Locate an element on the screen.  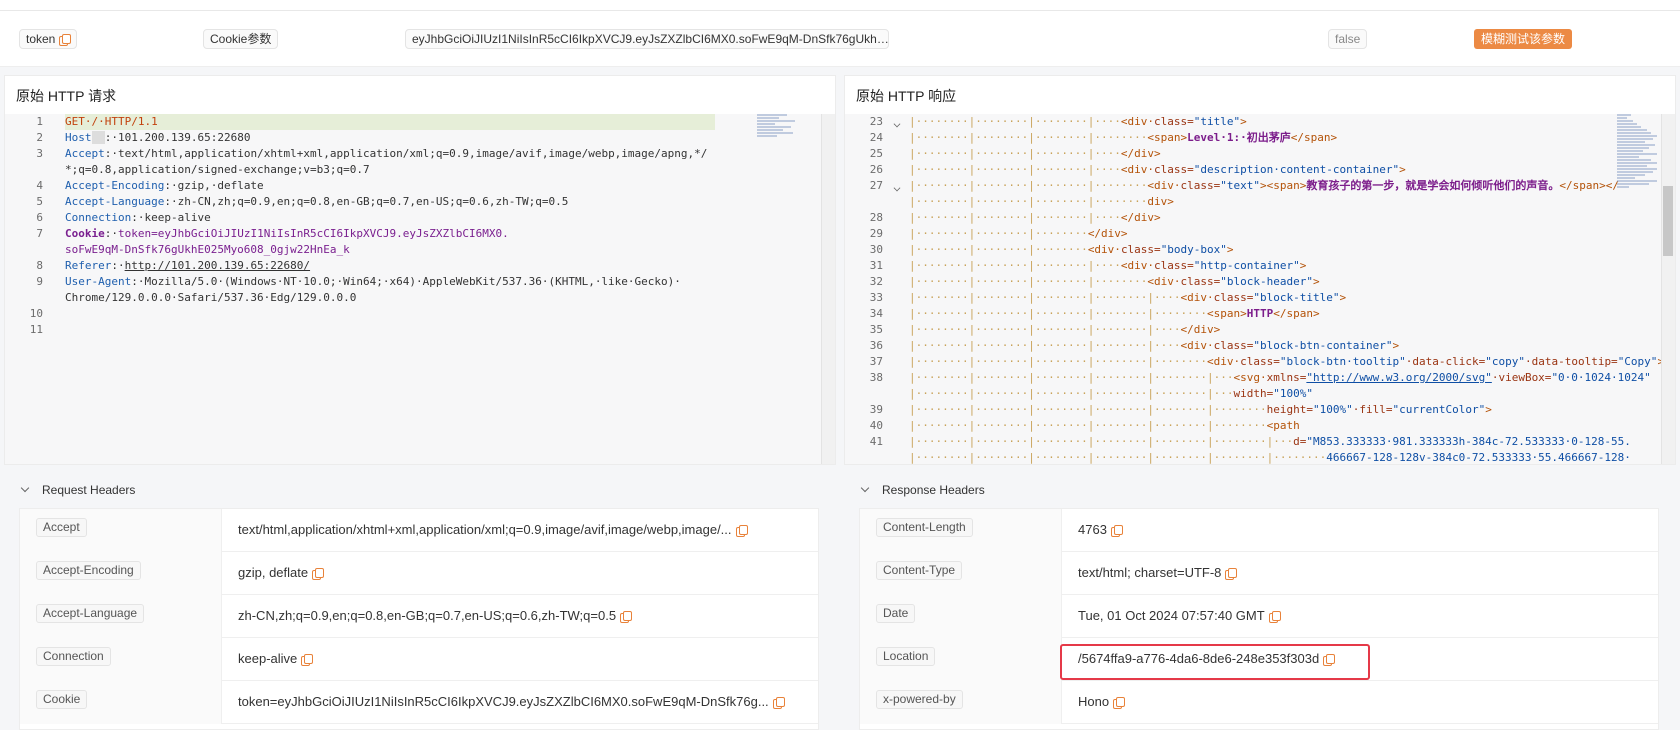
header-row: Content-Type text/html; charset=UTF-8 is located at coordinates (1259, 573).